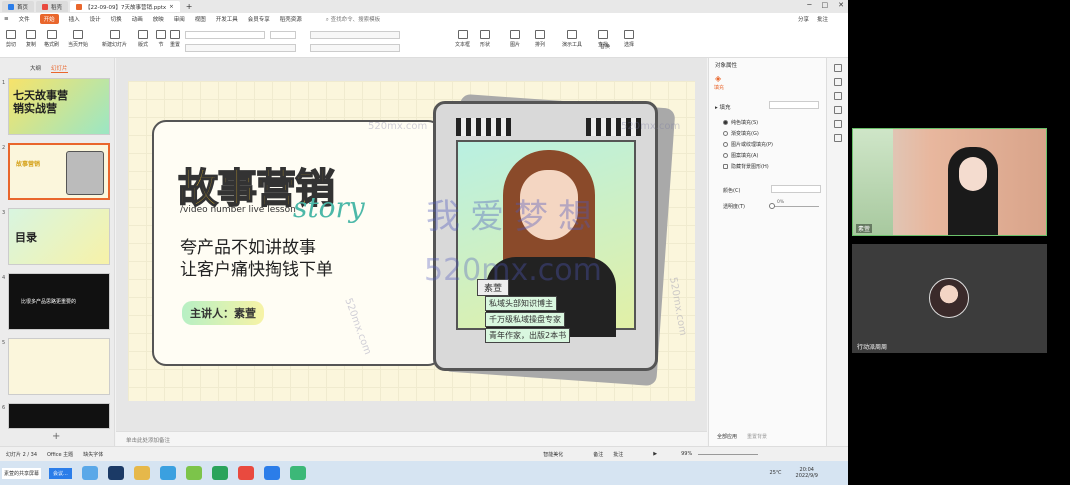  Describe the element at coordinates (59, 301) in the screenshot. I see `slide-thumb-4: 比很多产品思路更重要的` at that location.